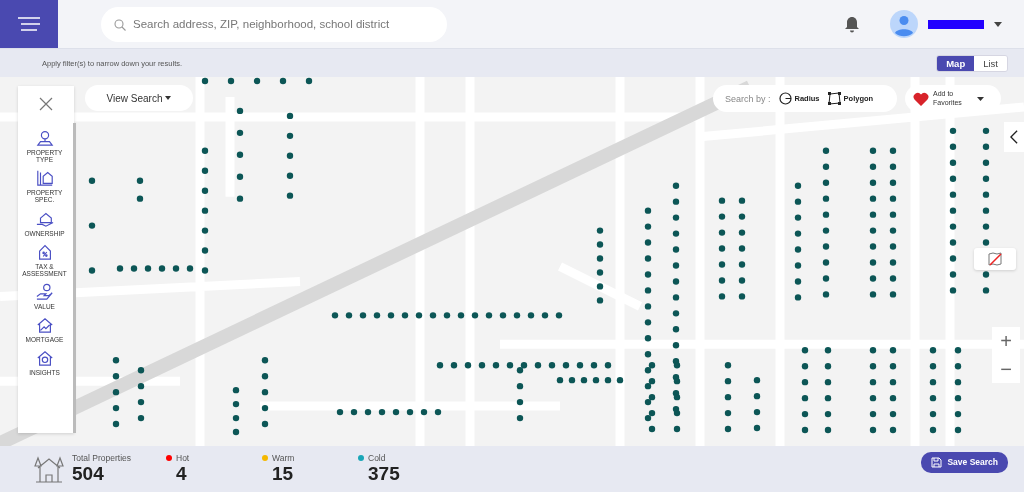  What do you see at coordinates (990, 63) in the screenshot?
I see `view-tab: List` at bounding box center [990, 63].